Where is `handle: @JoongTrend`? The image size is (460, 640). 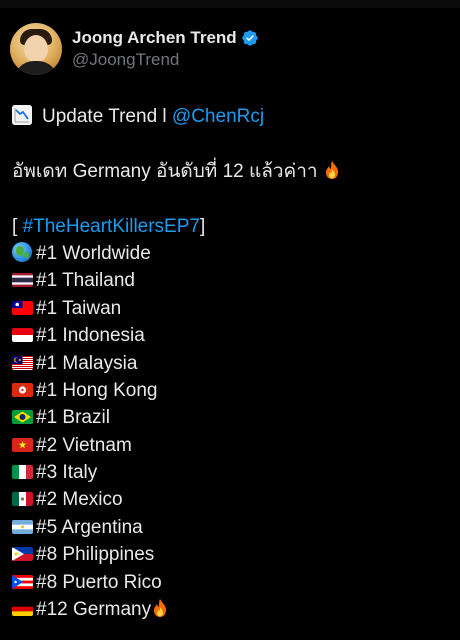
handle: @JoongTrend is located at coordinates (165, 60).